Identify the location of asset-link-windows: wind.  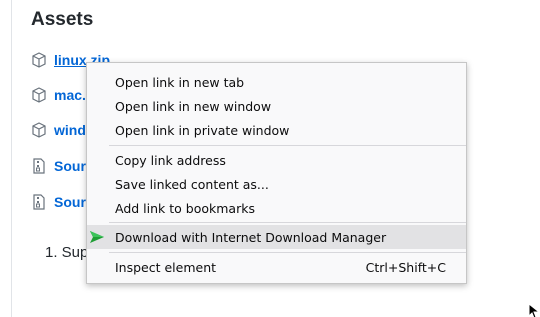
(70, 130).